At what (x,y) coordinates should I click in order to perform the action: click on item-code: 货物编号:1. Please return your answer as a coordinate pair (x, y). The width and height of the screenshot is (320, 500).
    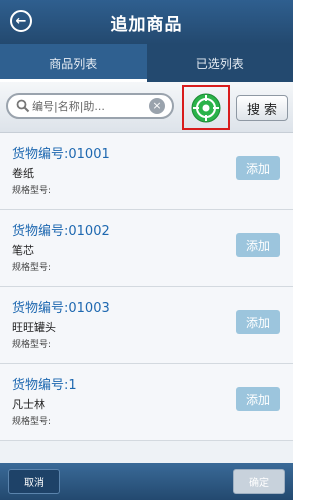
    Looking at the image, I should click on (44, 385).